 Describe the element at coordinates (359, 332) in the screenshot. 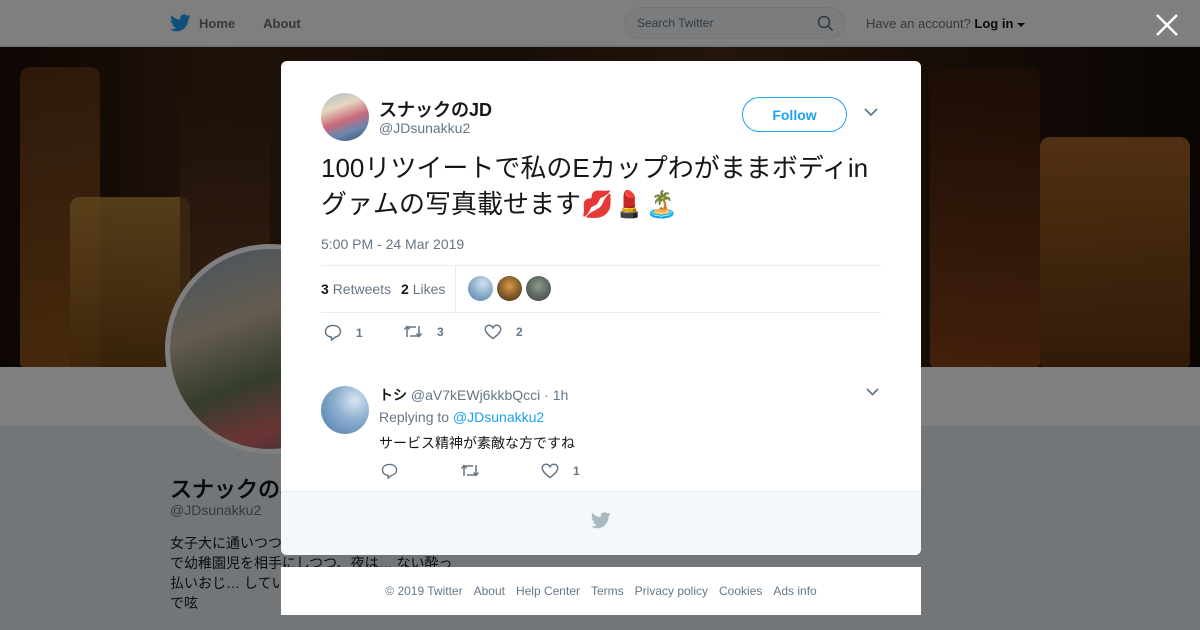

I see `reply-count: 1` at that location.